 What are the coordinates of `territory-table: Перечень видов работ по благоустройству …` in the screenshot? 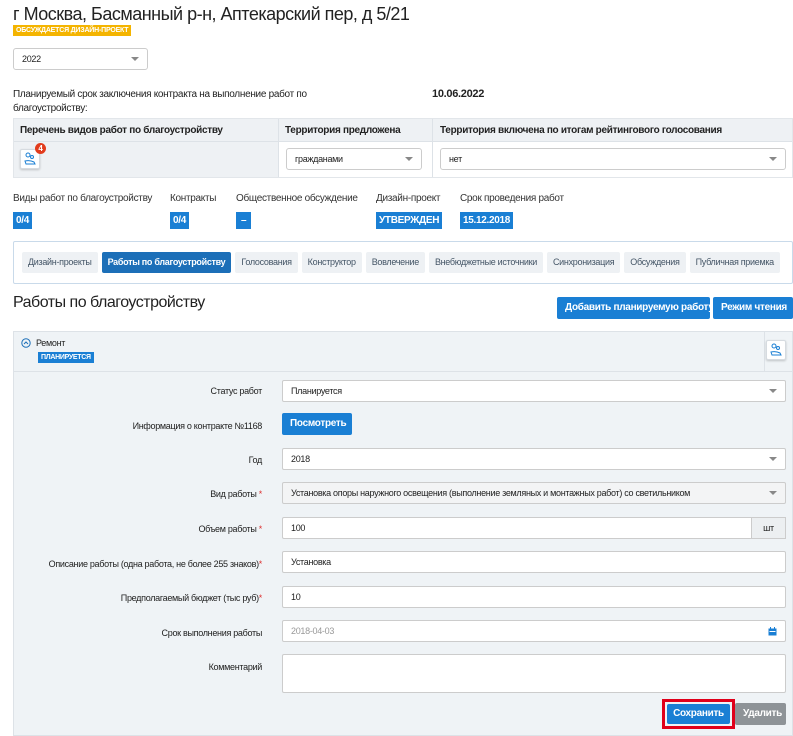 It's located at (403, 148).